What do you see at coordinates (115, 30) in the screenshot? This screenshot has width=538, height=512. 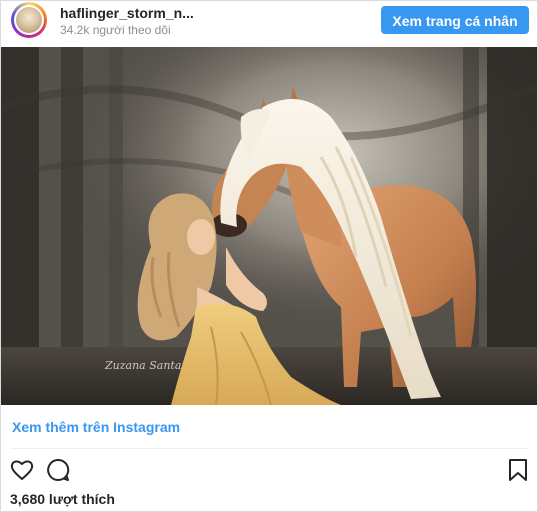 I see `follower-count: 34.2k người theo dõi` at bounding box center [115, 30].